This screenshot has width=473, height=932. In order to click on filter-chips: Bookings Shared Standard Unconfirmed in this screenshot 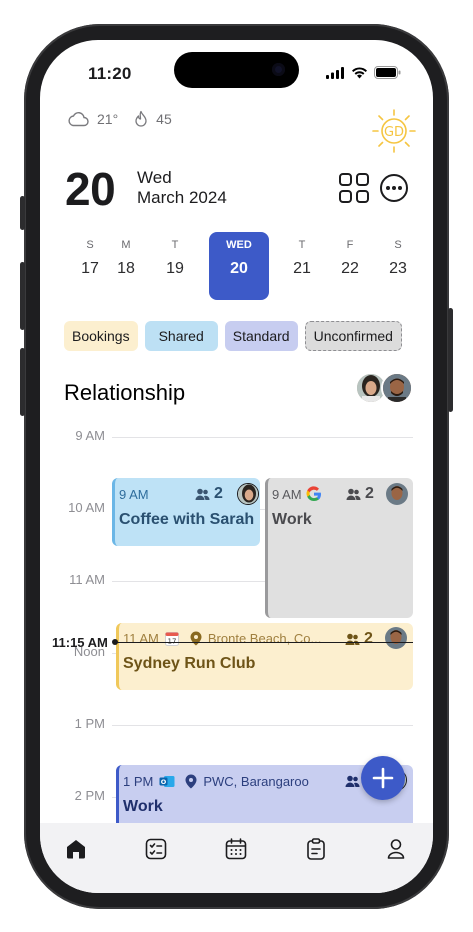, I will do `click(233, 336)`.